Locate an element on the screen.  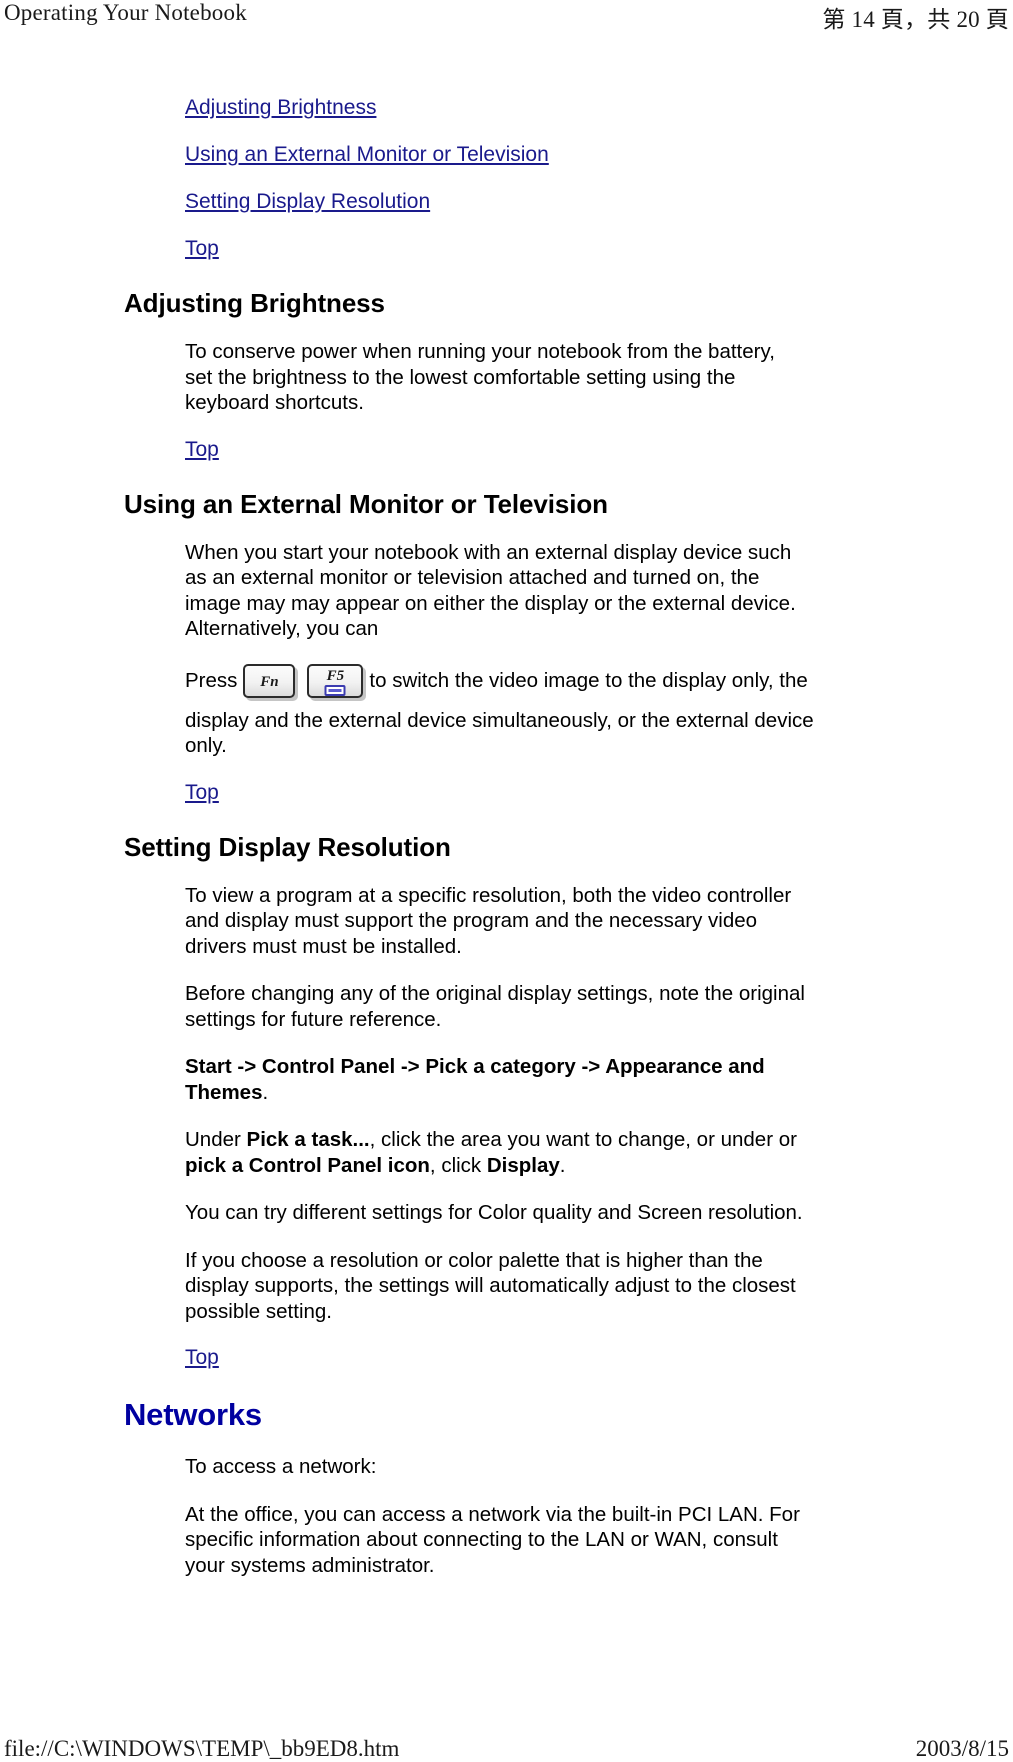
top-link-row-1: Top is located at coordinates (506, 249).